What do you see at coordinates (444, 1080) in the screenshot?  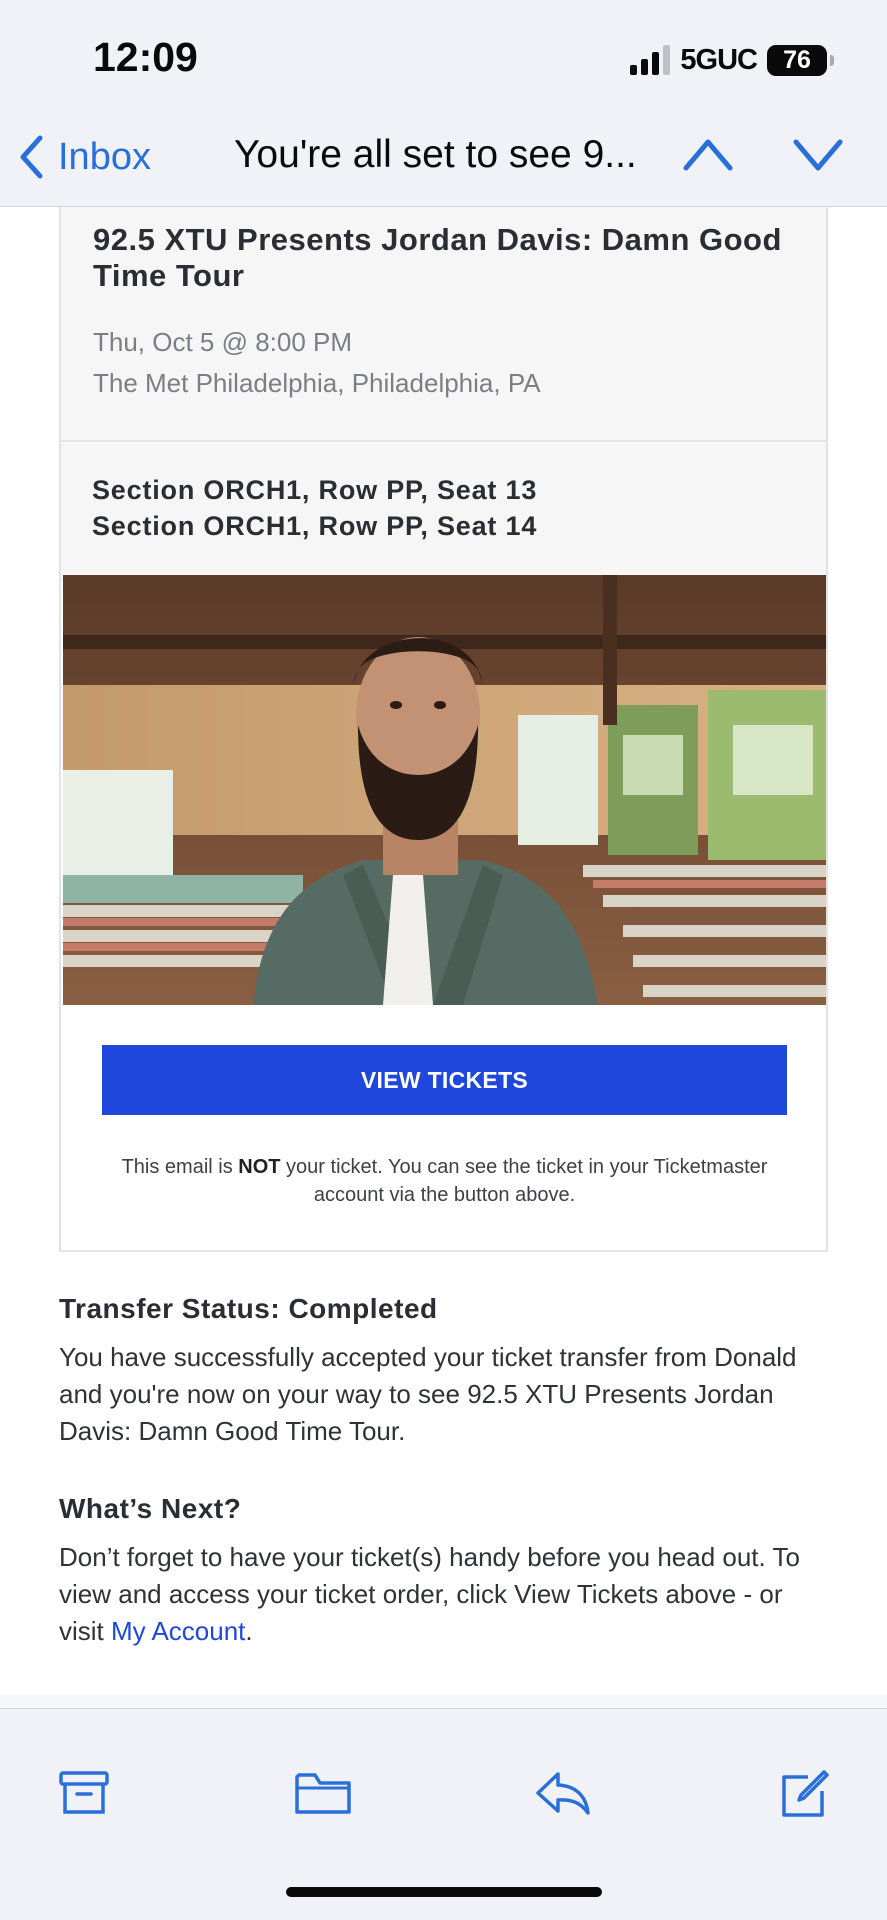 I see `view-tickets-button: VIEW TICKETS` at bounding box center [444, 1080].